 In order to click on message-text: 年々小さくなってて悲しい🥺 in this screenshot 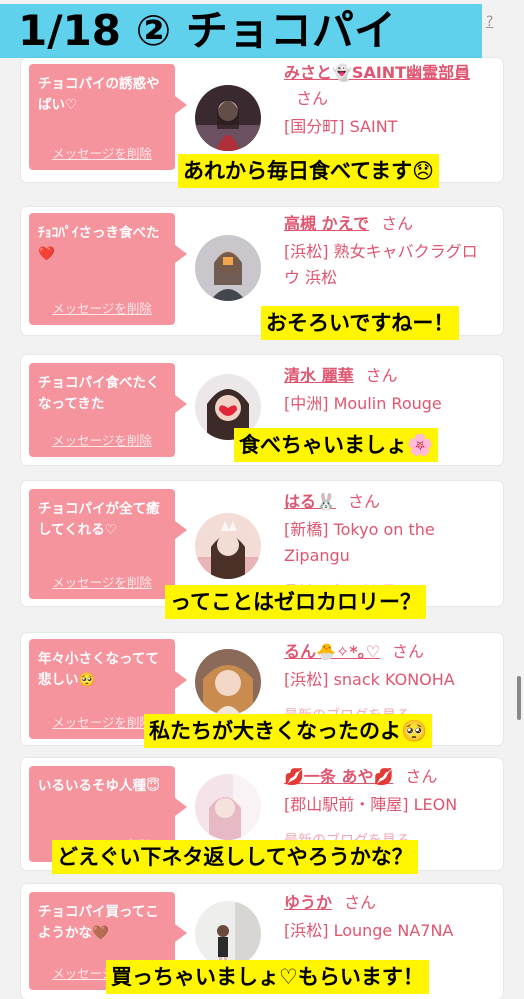, I will do `click(98, 669)`.